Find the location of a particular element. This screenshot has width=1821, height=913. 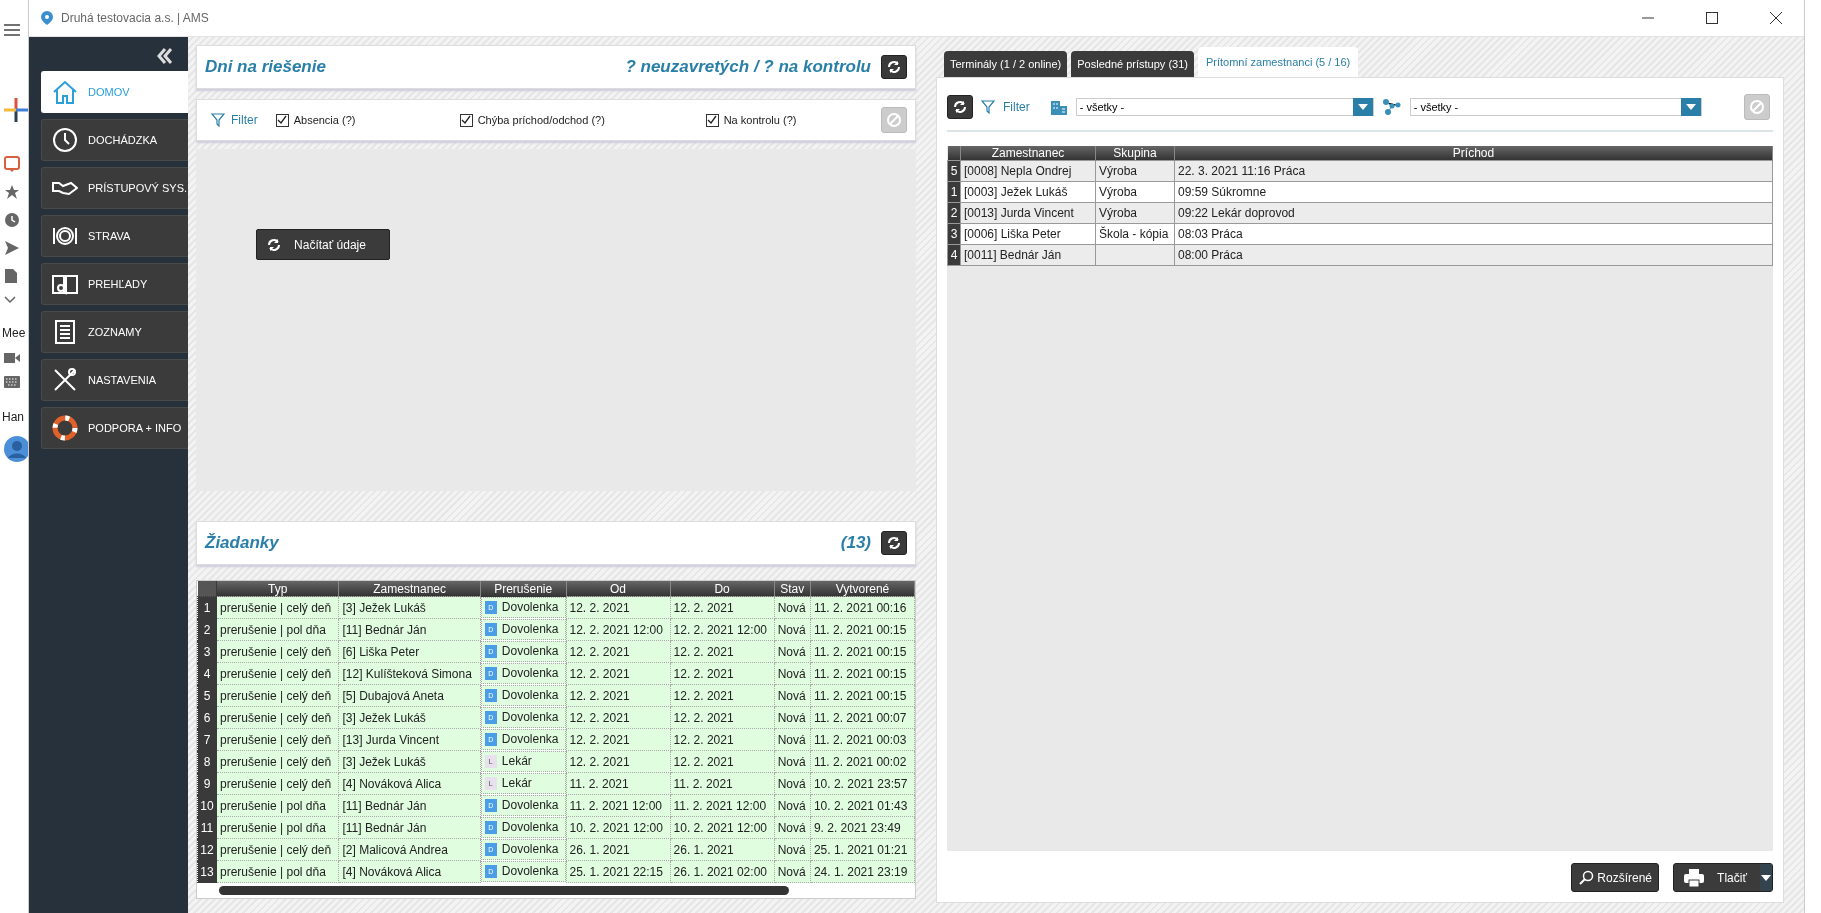

table-cell: [6] Liška Peter is located at coordinates (409, 651).